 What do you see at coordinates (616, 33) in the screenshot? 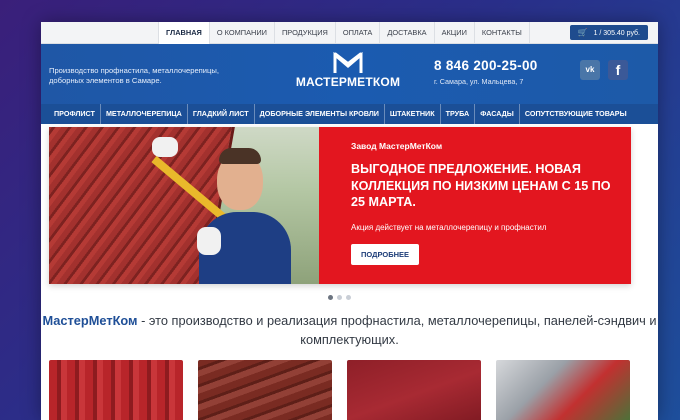
I see `cart-summary: 1 / 305.40 руб.` at bounding box center [616, 33].